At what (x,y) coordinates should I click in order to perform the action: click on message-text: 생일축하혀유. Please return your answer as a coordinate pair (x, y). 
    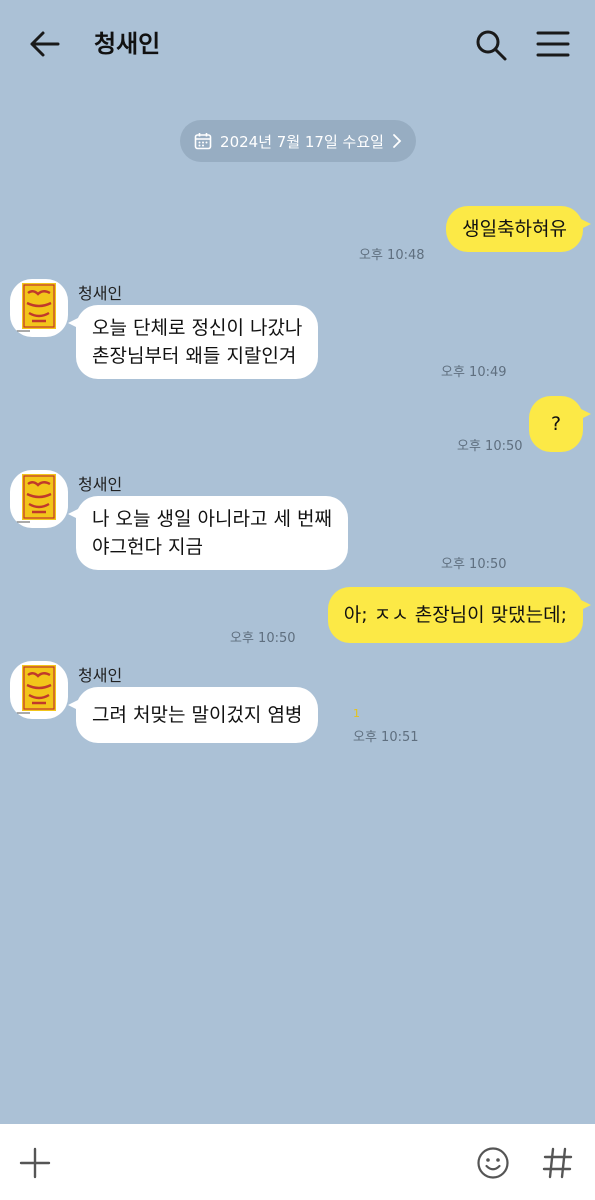
    Looking at the image, I should click on (514, 229).